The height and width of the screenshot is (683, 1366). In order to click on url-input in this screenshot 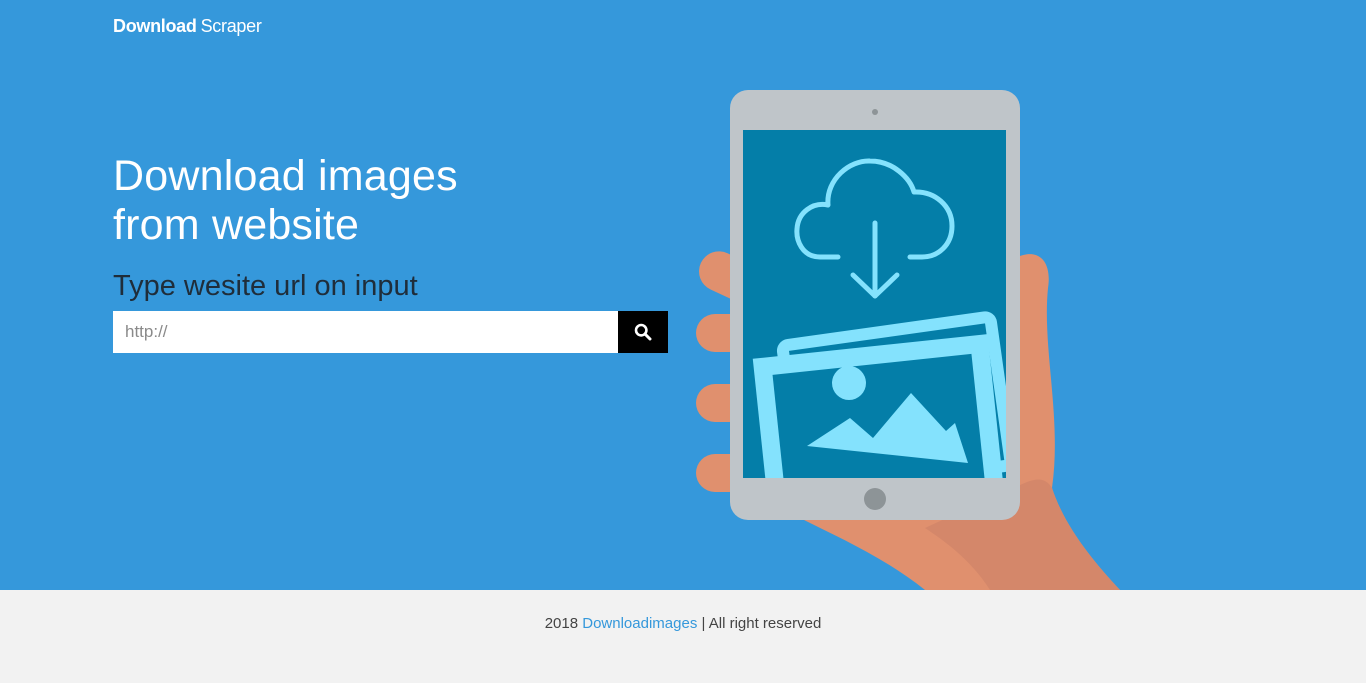, I will do `click(365, 332)`.